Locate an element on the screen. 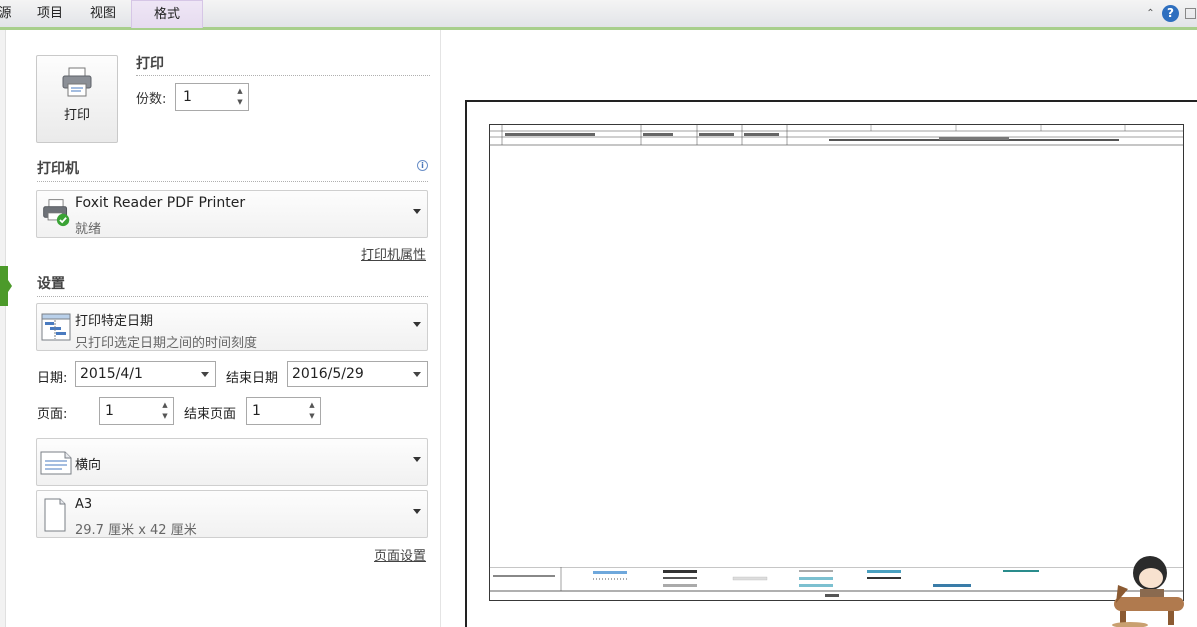 Image resolution: width=1197 pixels, height=627 pixels. printer-properties-link: 打印机属性 is located at coordinates (393, 253).